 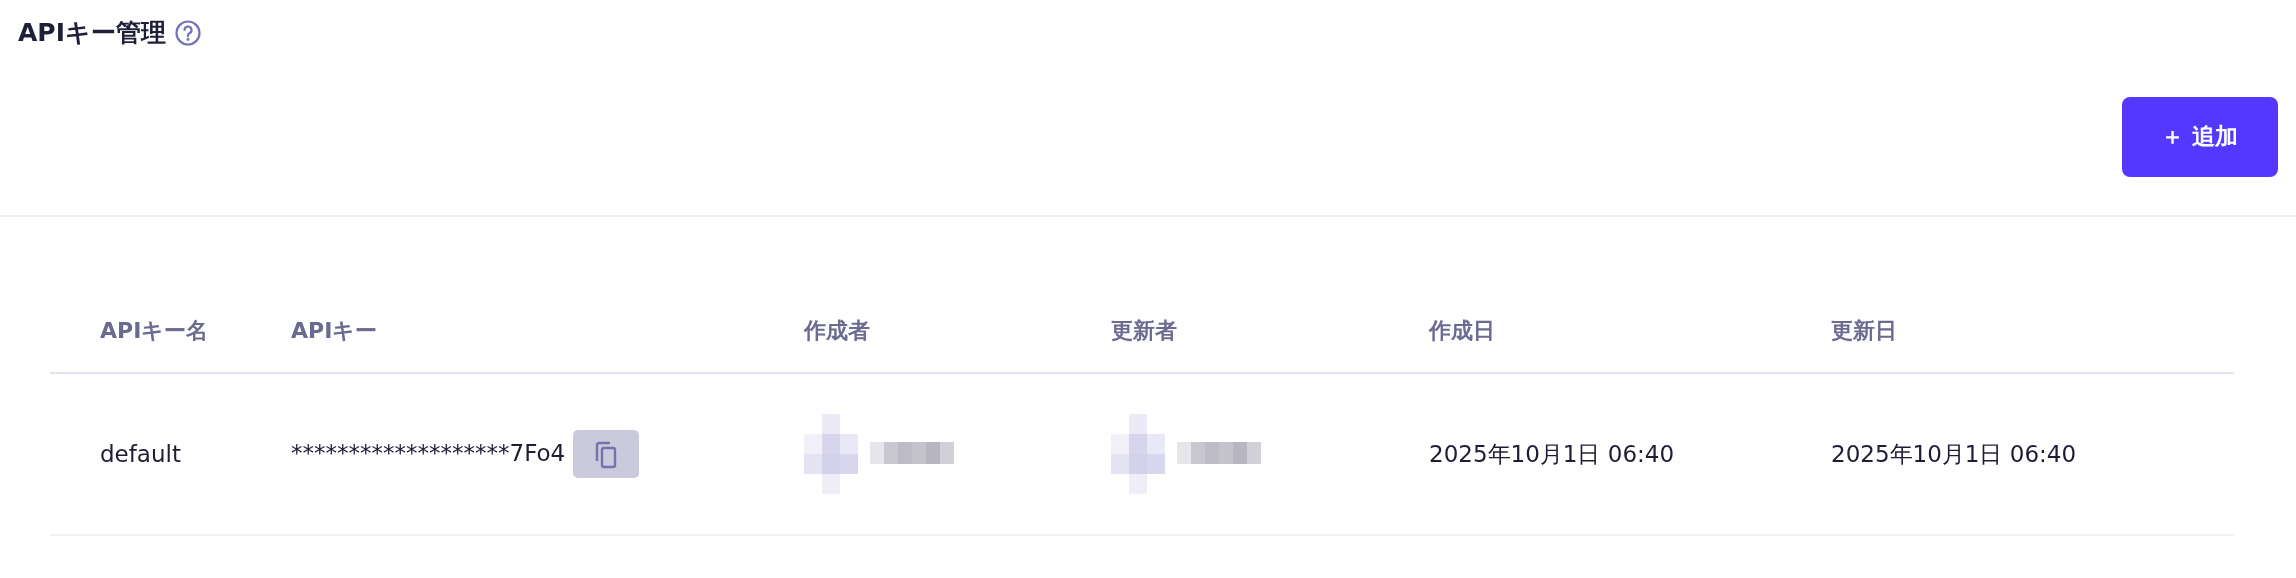 I want to click on column-header: 作成日, so click(x=1462, y=330).